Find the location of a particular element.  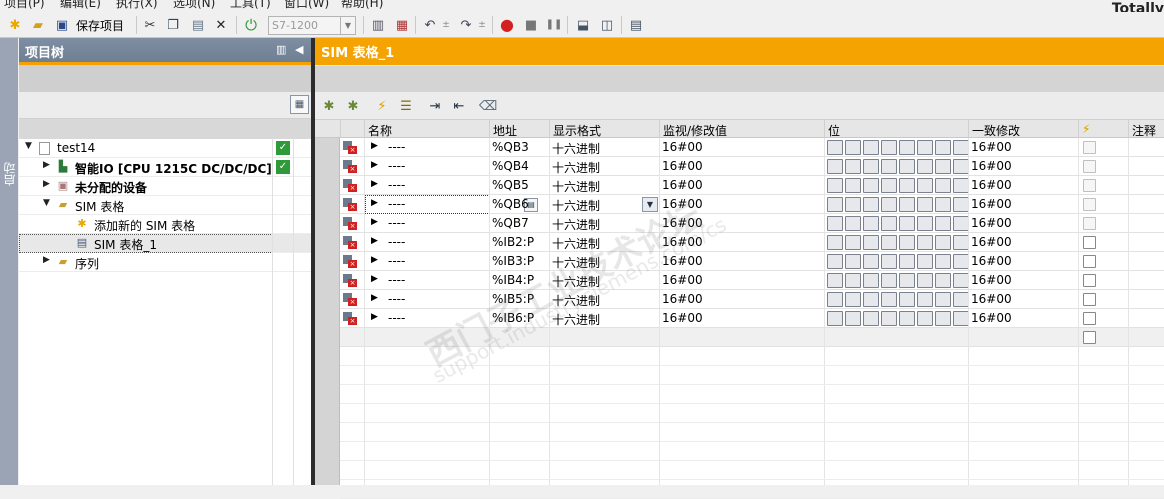

upload-icon: ▦ is located at coordinates (402, 25).